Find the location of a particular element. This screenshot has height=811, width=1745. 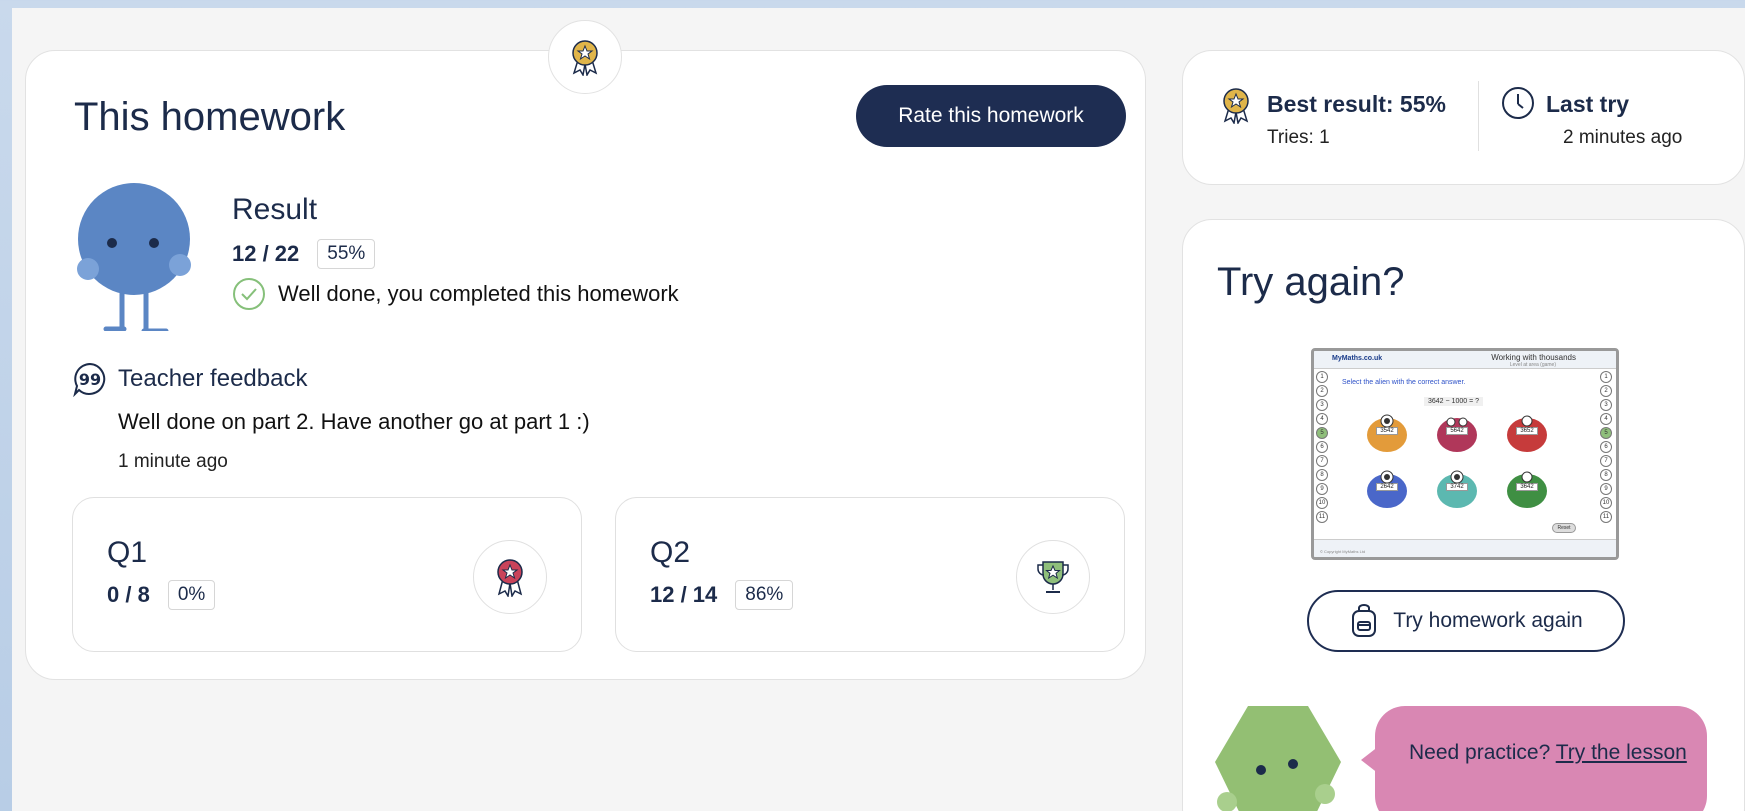

question-label: Q1 is located at coordinates (127, 552).